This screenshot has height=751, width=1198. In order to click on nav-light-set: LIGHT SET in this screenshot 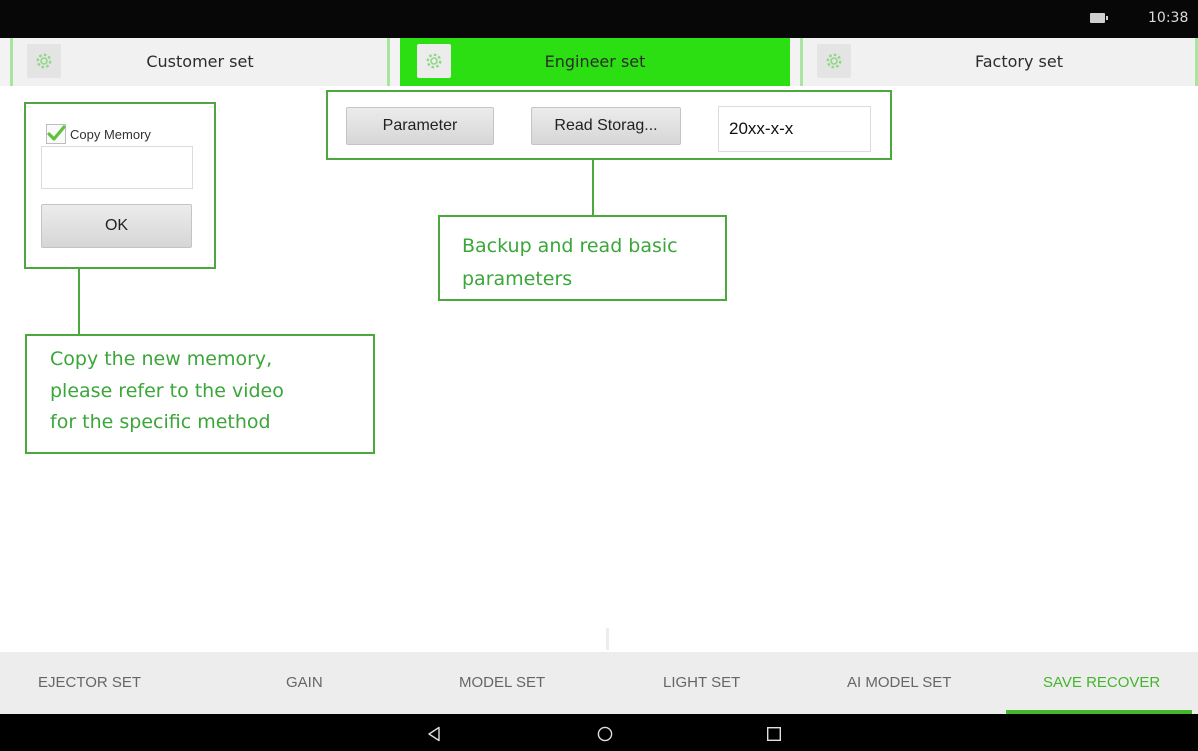, I will do `click(701, 682)`.